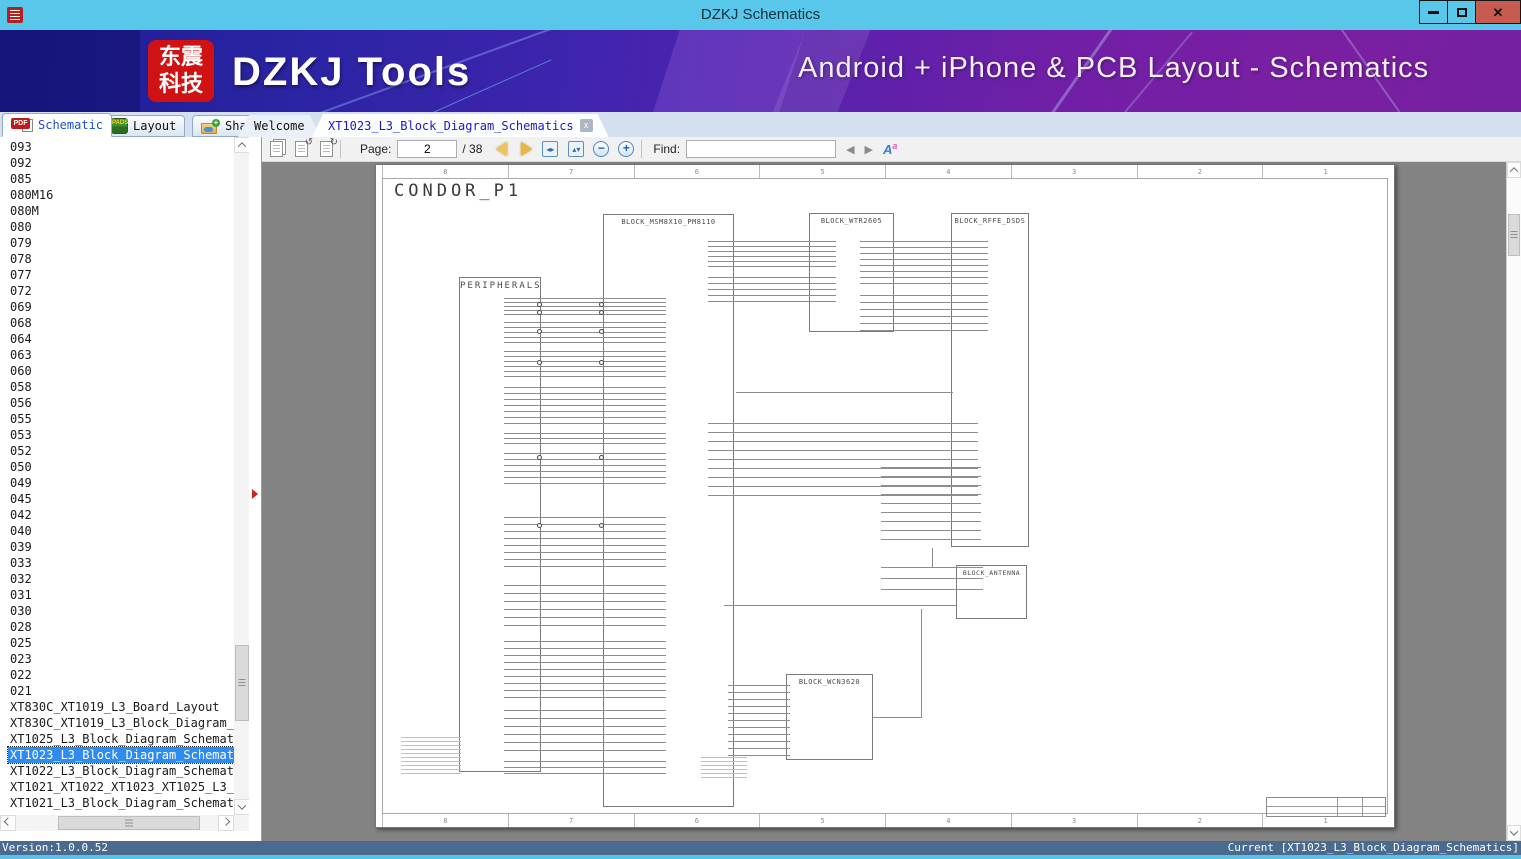  What do you see at coordinates (576, 149) in the screenshot?
I see `fit-page-icon: ▴▾` at bounding box center [576, 149].